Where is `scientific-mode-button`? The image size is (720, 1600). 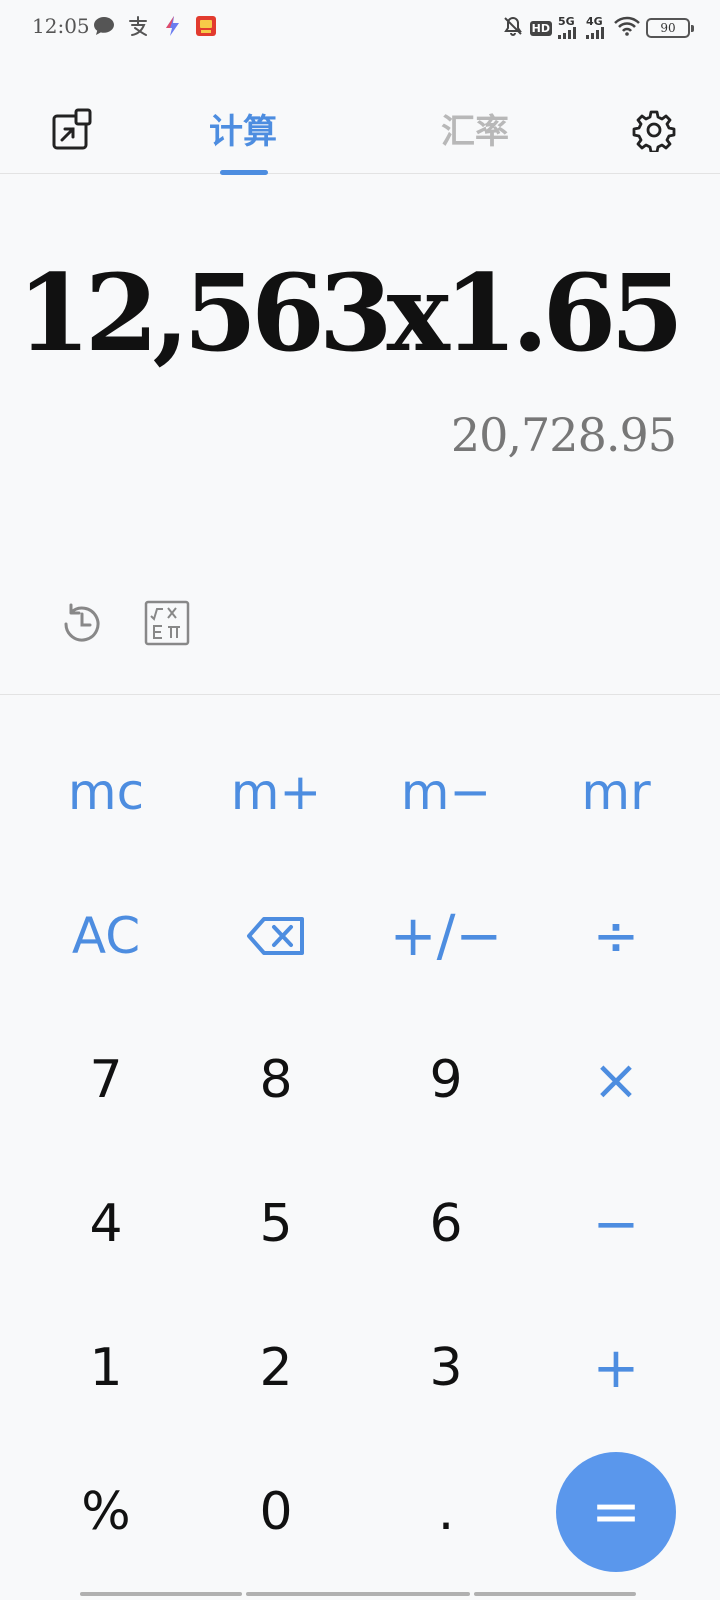 scientific-mode-button is located at coordinates (167, 623).